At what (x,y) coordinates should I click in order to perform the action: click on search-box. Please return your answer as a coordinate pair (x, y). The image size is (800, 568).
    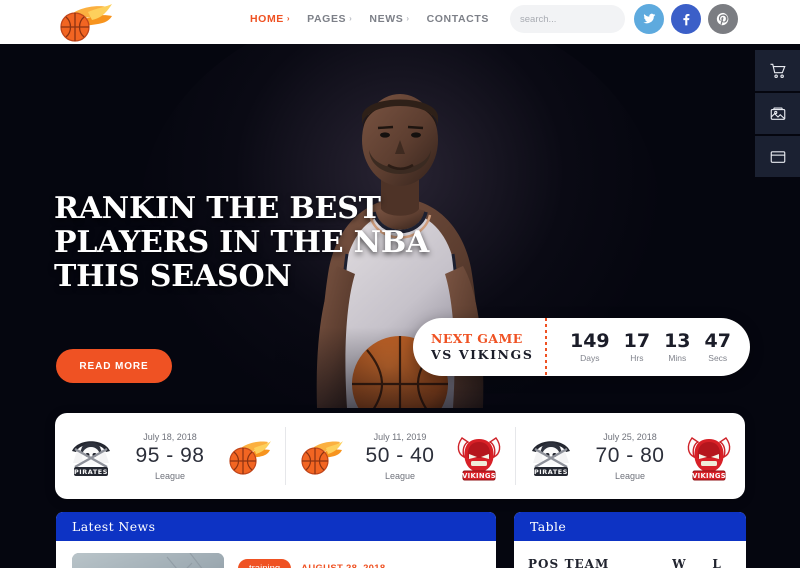
    Looking at the image, I should click on (587, 19).